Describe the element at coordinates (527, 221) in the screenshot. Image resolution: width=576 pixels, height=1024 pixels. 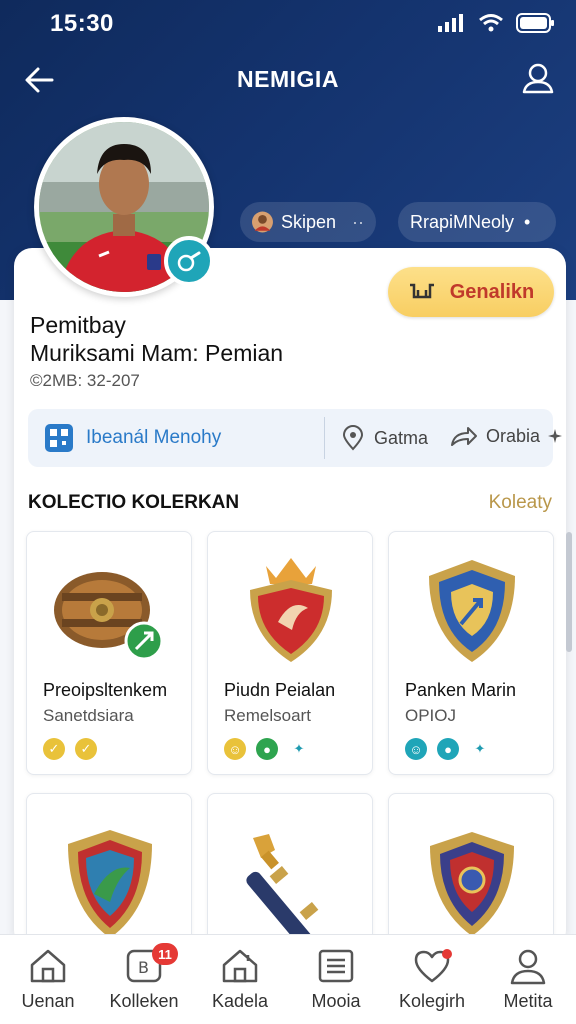
I see `chip-extra: •` at that location.